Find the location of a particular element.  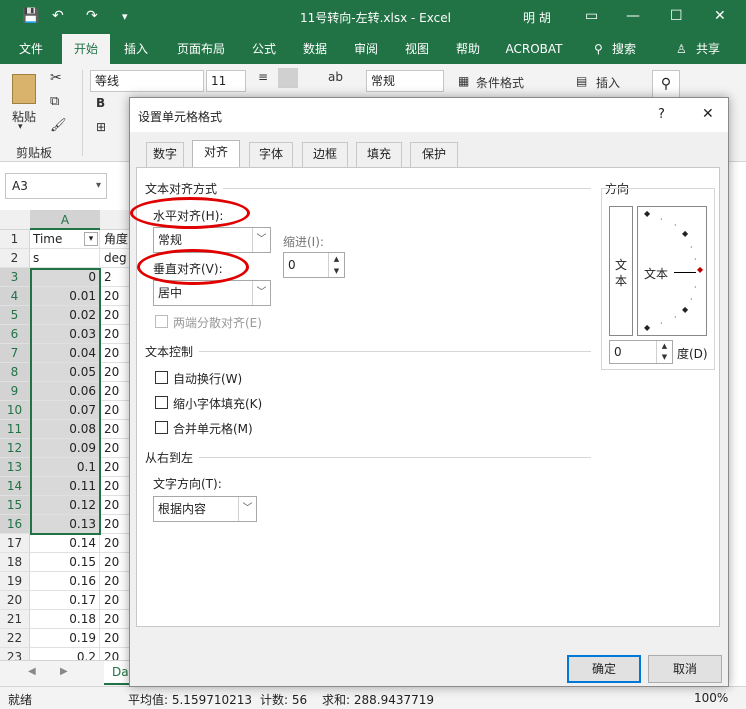

justify-distributed-checkbox is located at coordinates (161, 321).